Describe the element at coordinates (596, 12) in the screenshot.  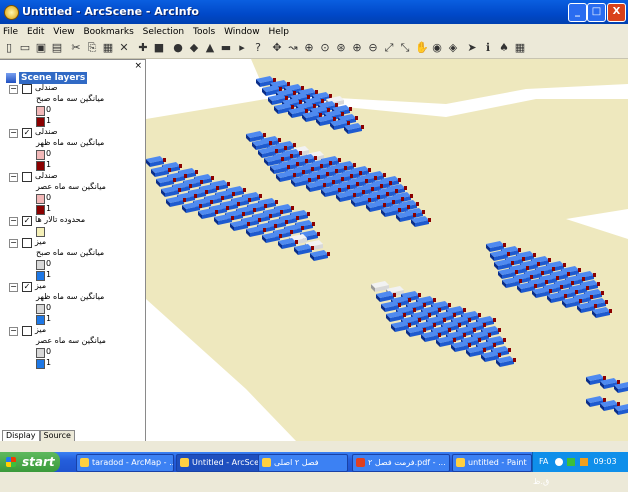
I see `maximize-button: □` at that location.